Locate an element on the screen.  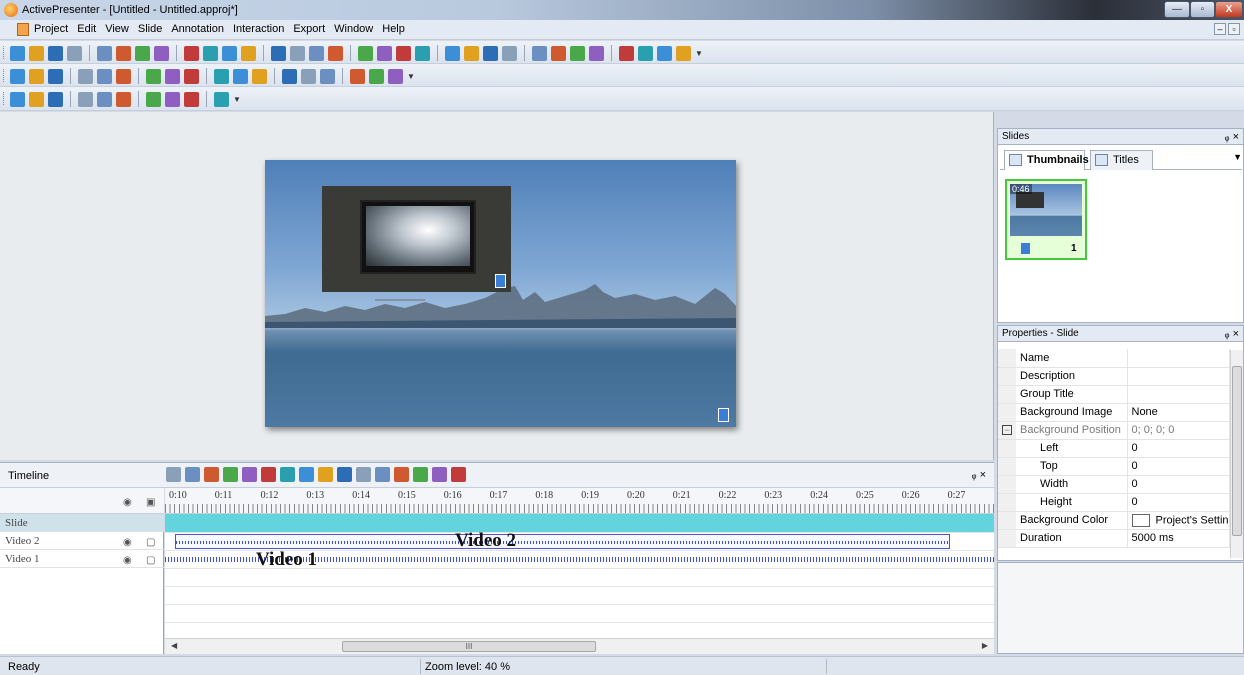
property-row: − Background Position 0; 0; 0; 0 is located at coordinates (1114, 430).